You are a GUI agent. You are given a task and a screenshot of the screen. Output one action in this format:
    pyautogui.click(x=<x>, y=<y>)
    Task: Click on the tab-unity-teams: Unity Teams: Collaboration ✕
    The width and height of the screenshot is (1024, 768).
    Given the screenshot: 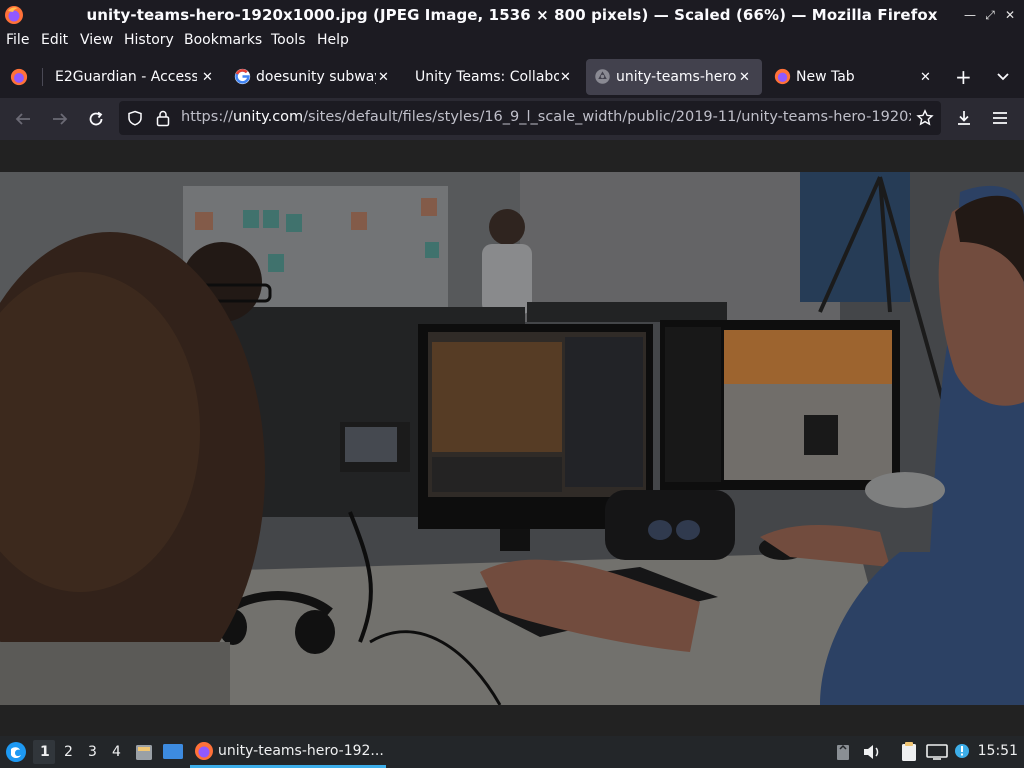 What is the action you would take?
    pyautogui.click(x=494, y=77)
    